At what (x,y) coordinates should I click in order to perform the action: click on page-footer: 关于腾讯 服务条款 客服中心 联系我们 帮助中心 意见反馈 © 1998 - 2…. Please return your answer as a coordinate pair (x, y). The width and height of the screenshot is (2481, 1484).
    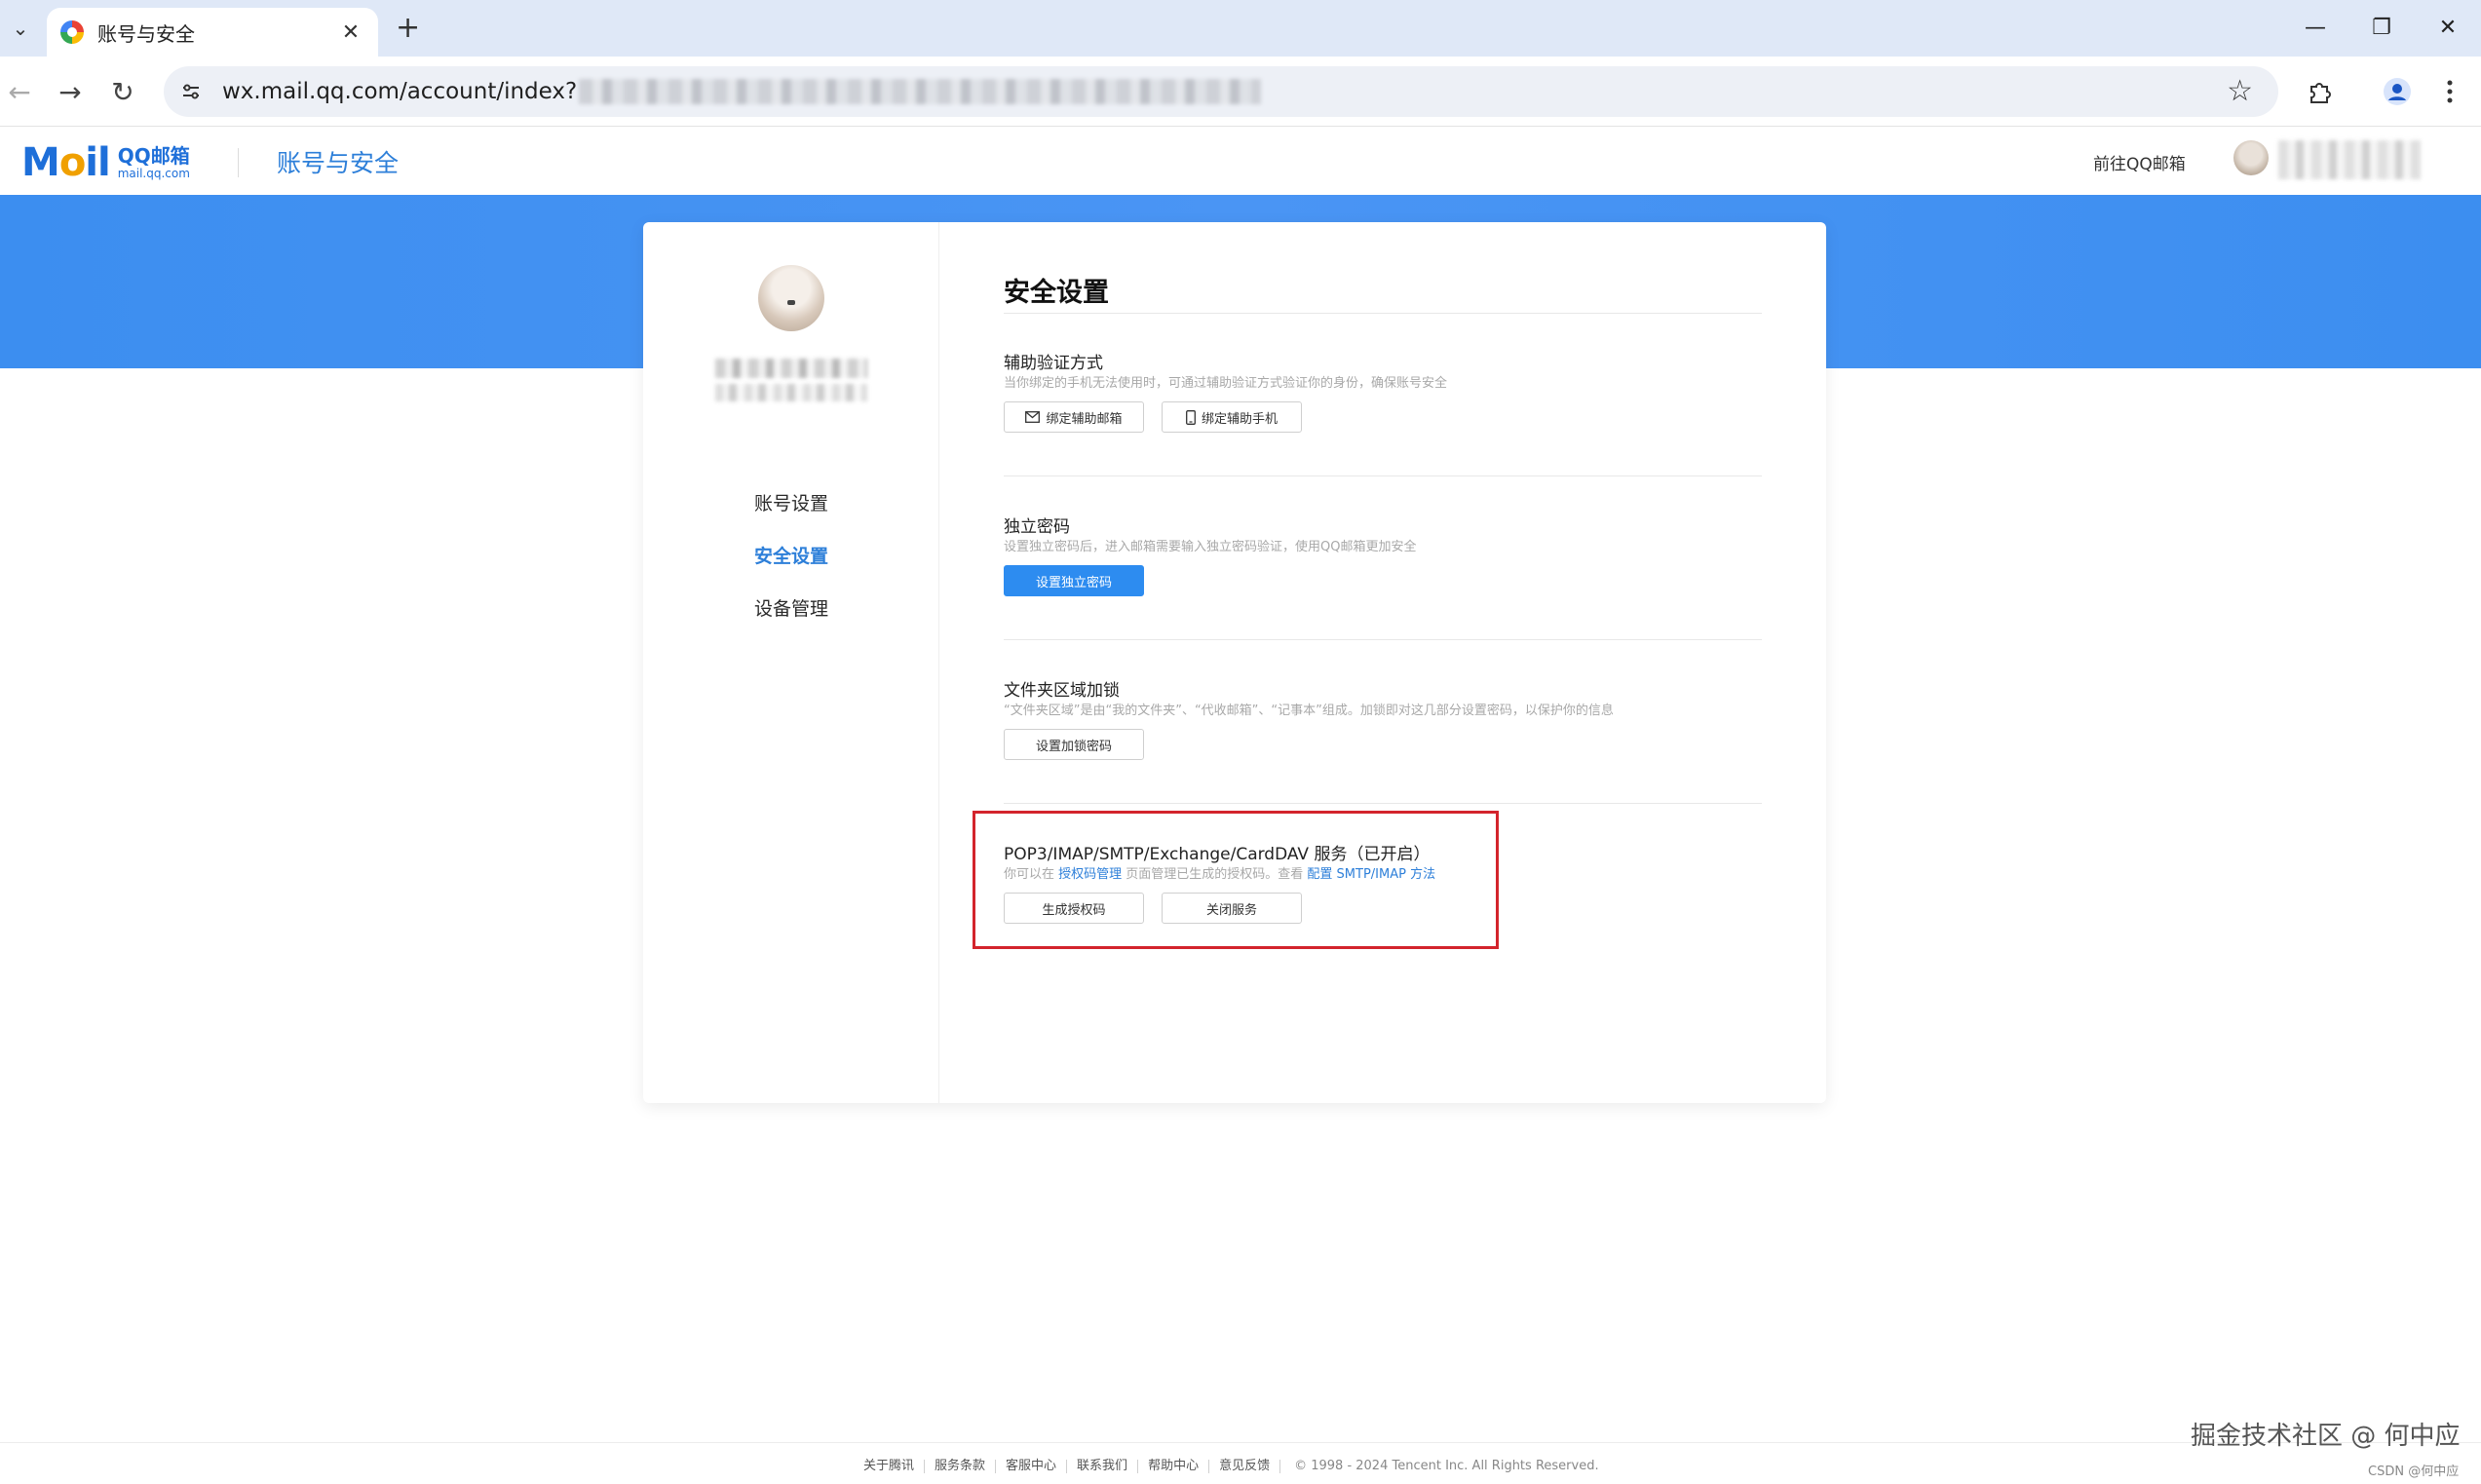
    Looking at the image, I should click on (1240, 1463).